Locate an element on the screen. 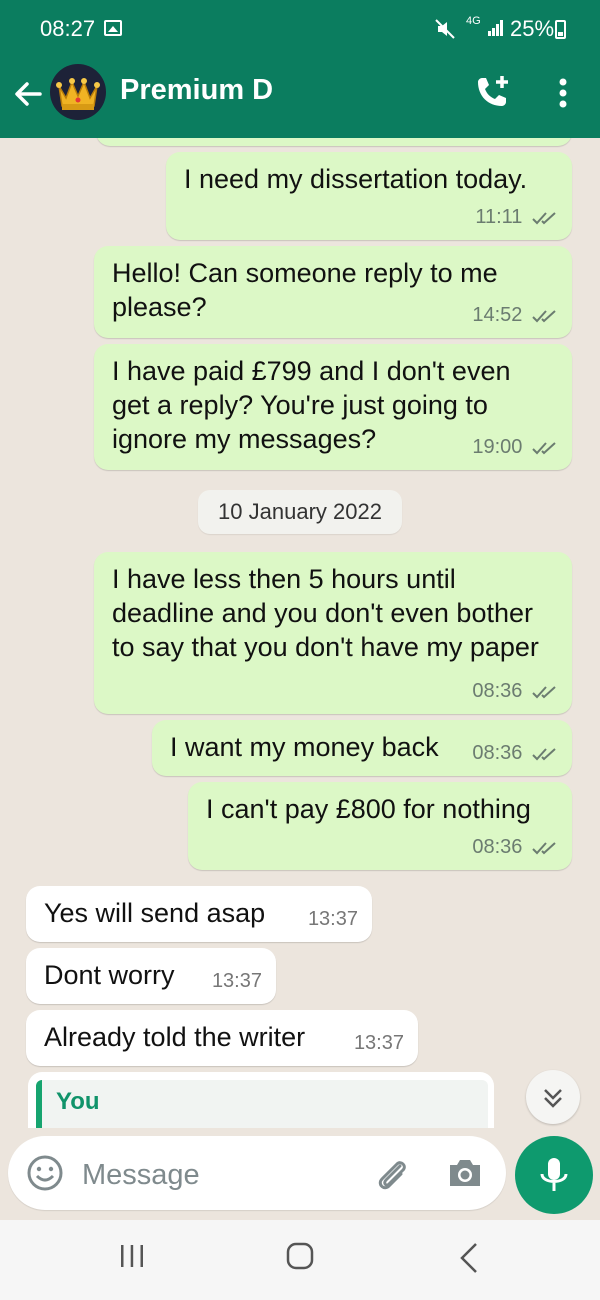 The width and height of the screenshot is (600, 1300). message-meta: 14:52 is located at coordinates (515, 315).